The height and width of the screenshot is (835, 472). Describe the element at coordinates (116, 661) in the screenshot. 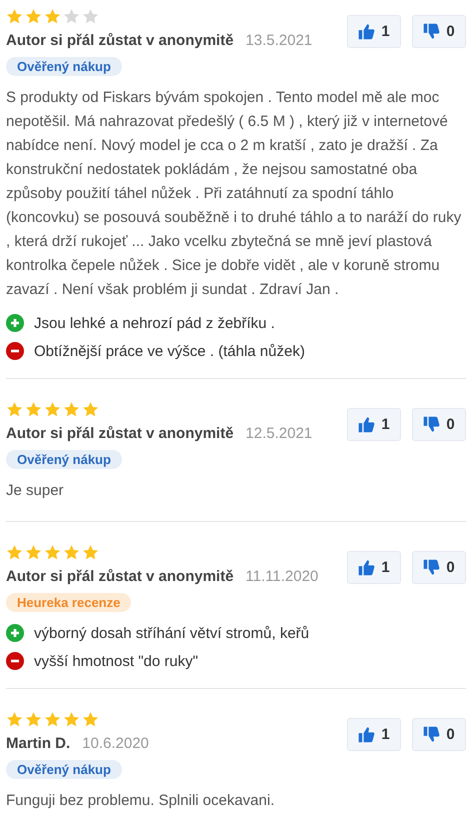

I see `con-text: vyšší hmotnost "do ruky"` at that location.